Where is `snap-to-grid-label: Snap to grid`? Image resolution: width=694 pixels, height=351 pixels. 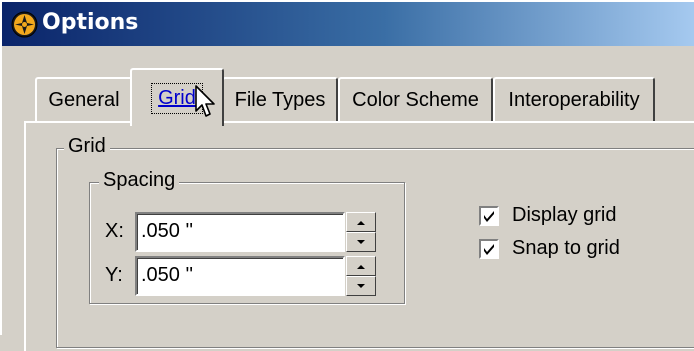
snap-to-grid-label: Snap to grid is located at coordinates (566, 248).